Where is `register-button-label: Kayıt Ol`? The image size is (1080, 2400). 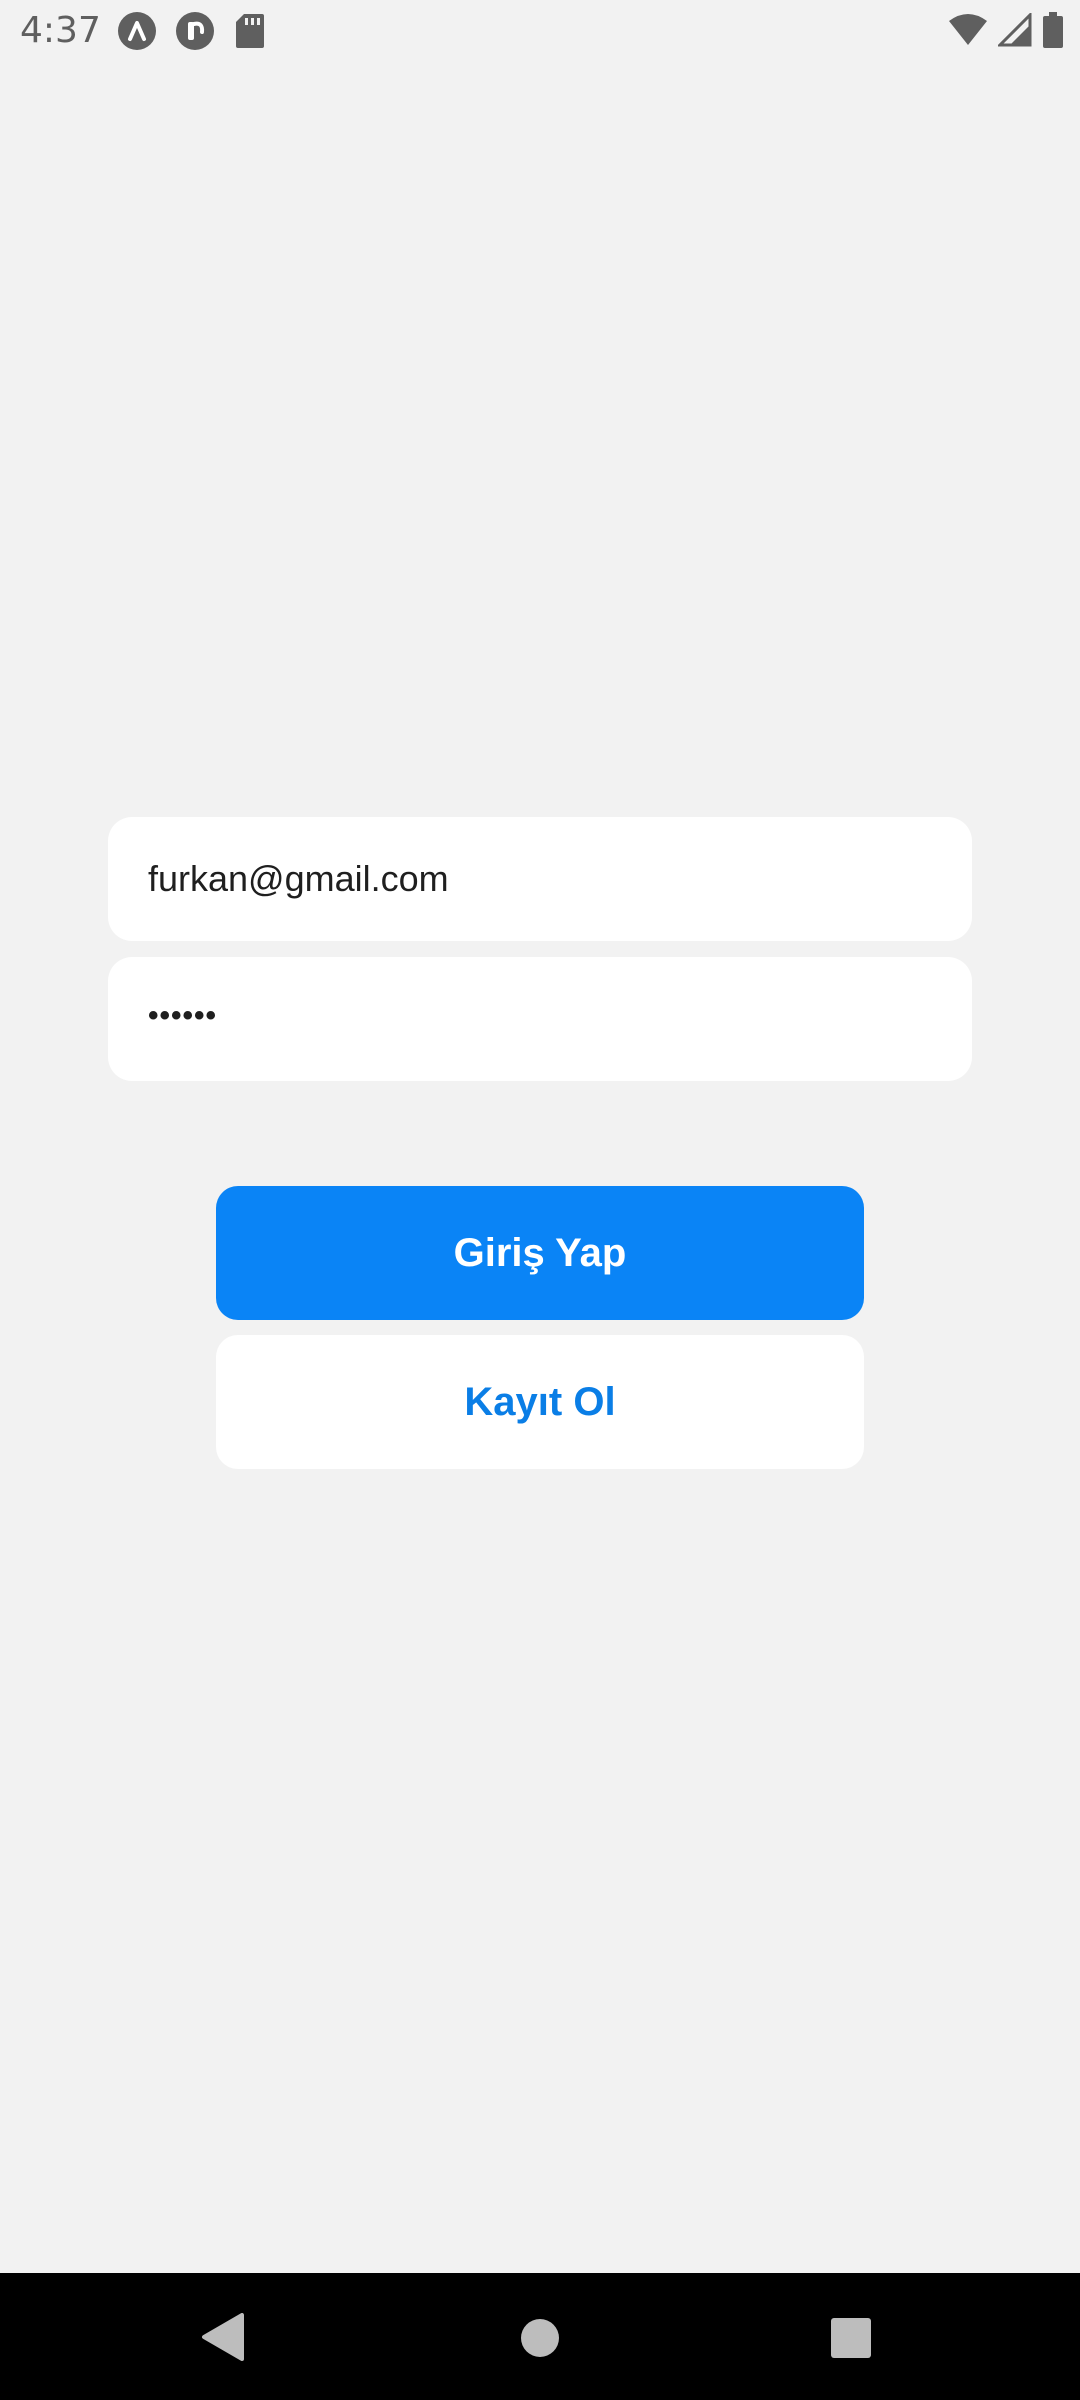 register-button-label: Kayıt Ol is located at coordinates (540, 1401).